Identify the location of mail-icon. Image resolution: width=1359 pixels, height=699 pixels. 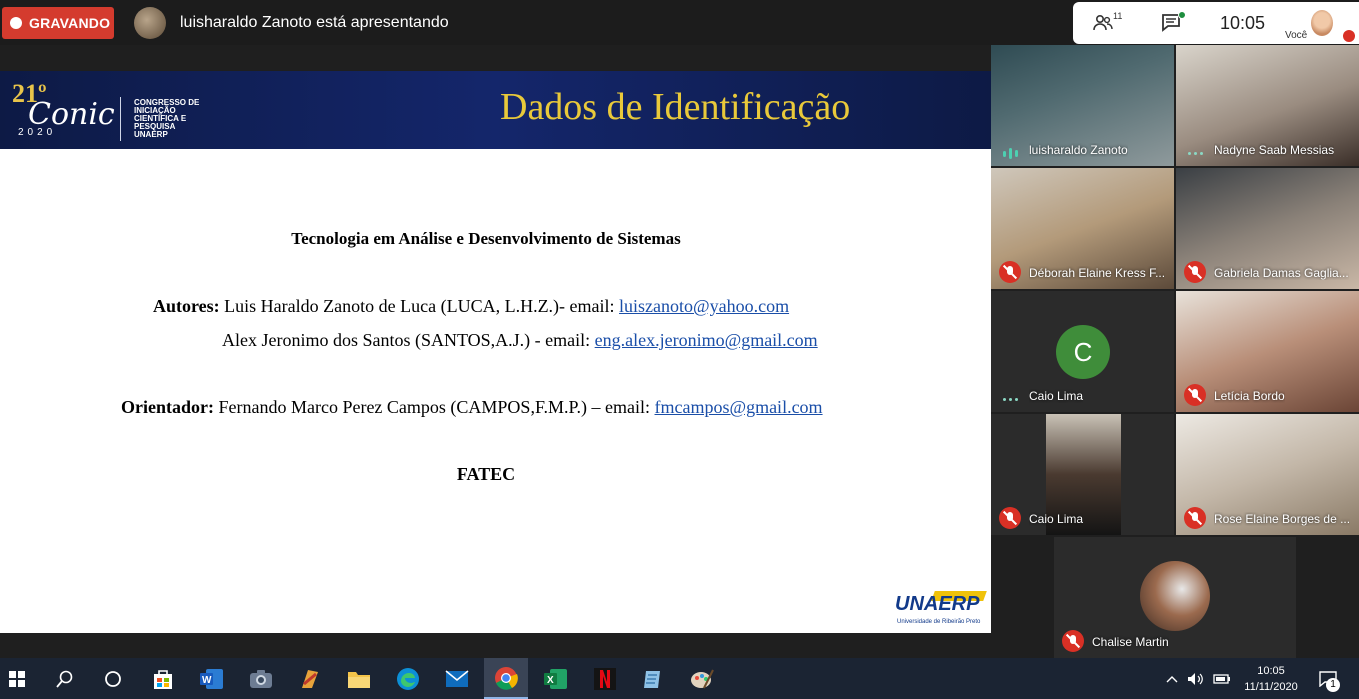
(457, 679).